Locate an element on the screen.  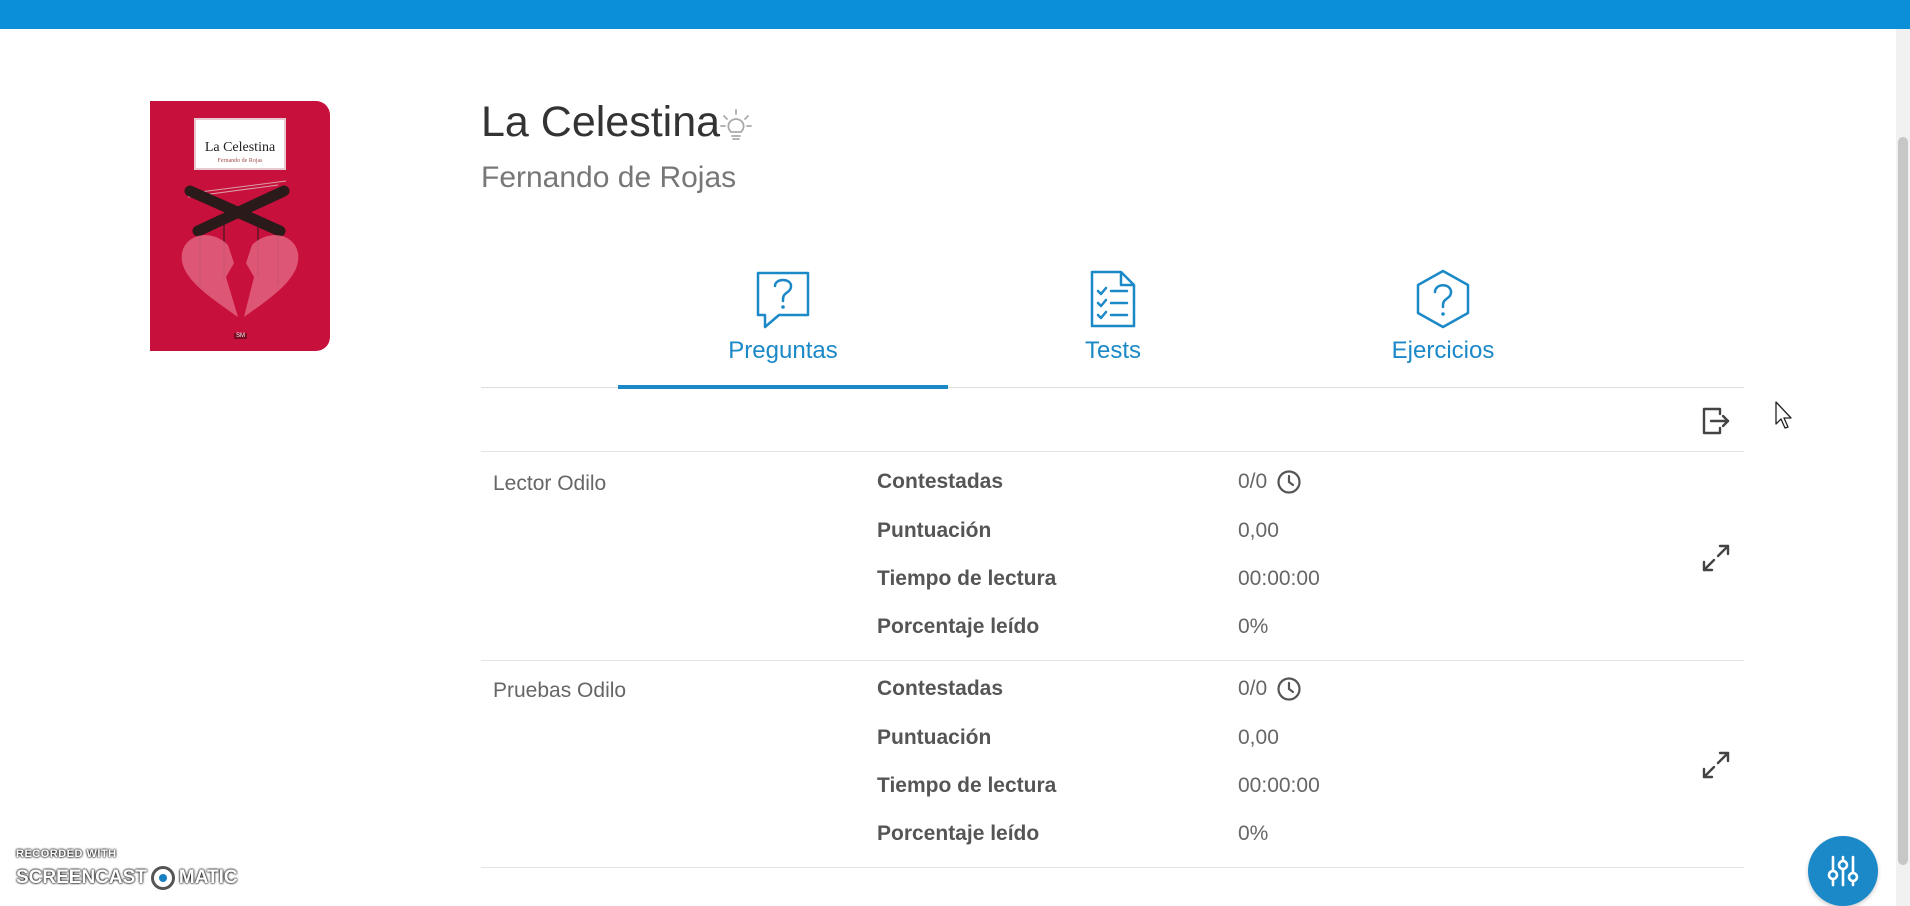
scrollbar-thumb is located at coordinates (1903, 501).